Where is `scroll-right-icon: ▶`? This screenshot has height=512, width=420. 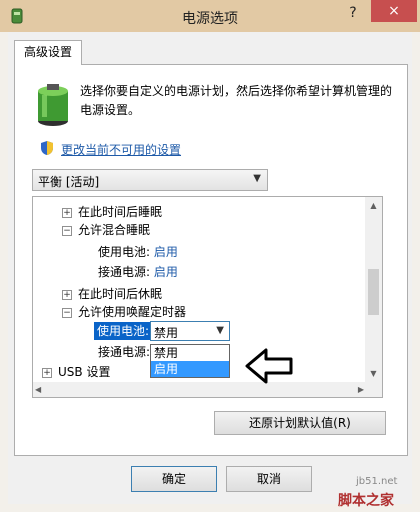 scroll-right-icon: ▶ is located at coordinates (361, 389).